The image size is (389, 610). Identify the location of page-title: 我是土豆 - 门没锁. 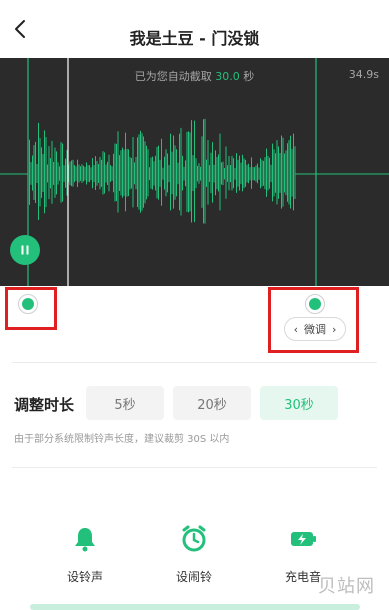
(194, 38).